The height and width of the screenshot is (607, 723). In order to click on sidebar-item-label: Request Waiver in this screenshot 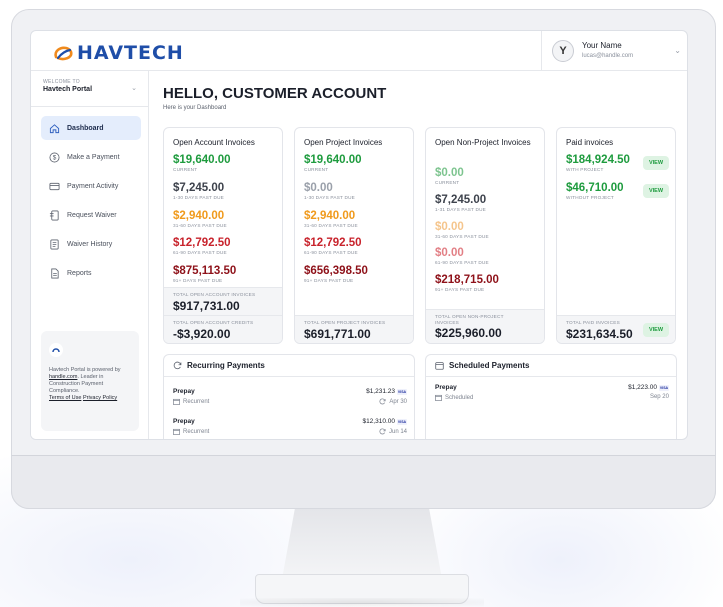, I will do `click(92, 215)`.